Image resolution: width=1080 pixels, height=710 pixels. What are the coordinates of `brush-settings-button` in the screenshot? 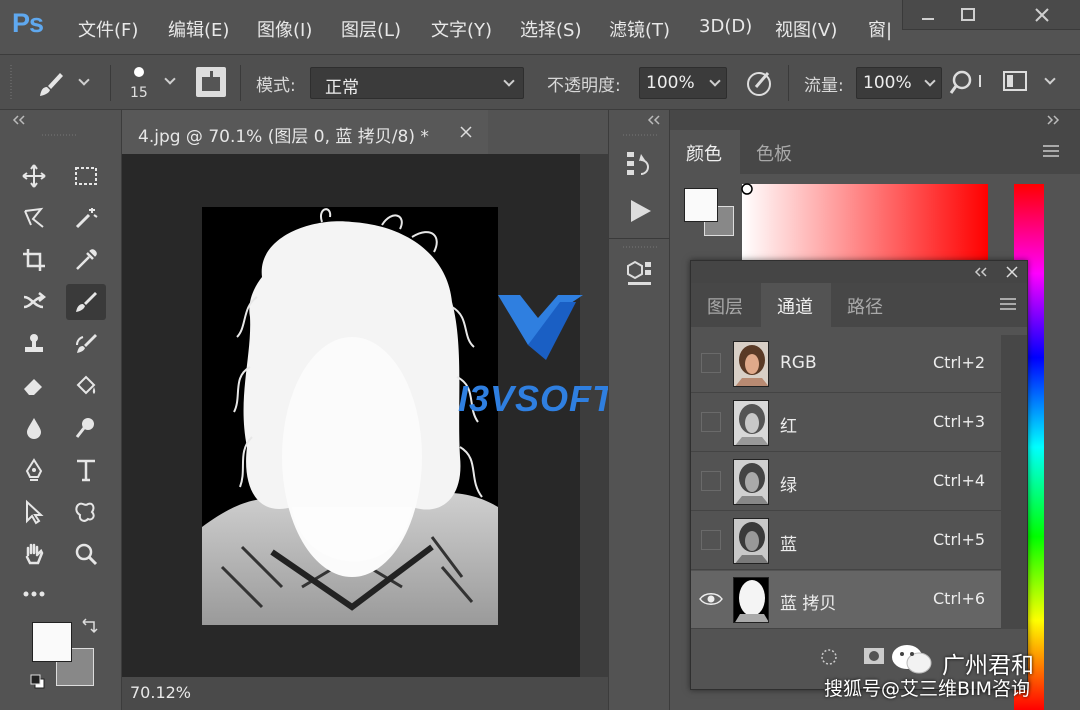 It's located at (211, 82).